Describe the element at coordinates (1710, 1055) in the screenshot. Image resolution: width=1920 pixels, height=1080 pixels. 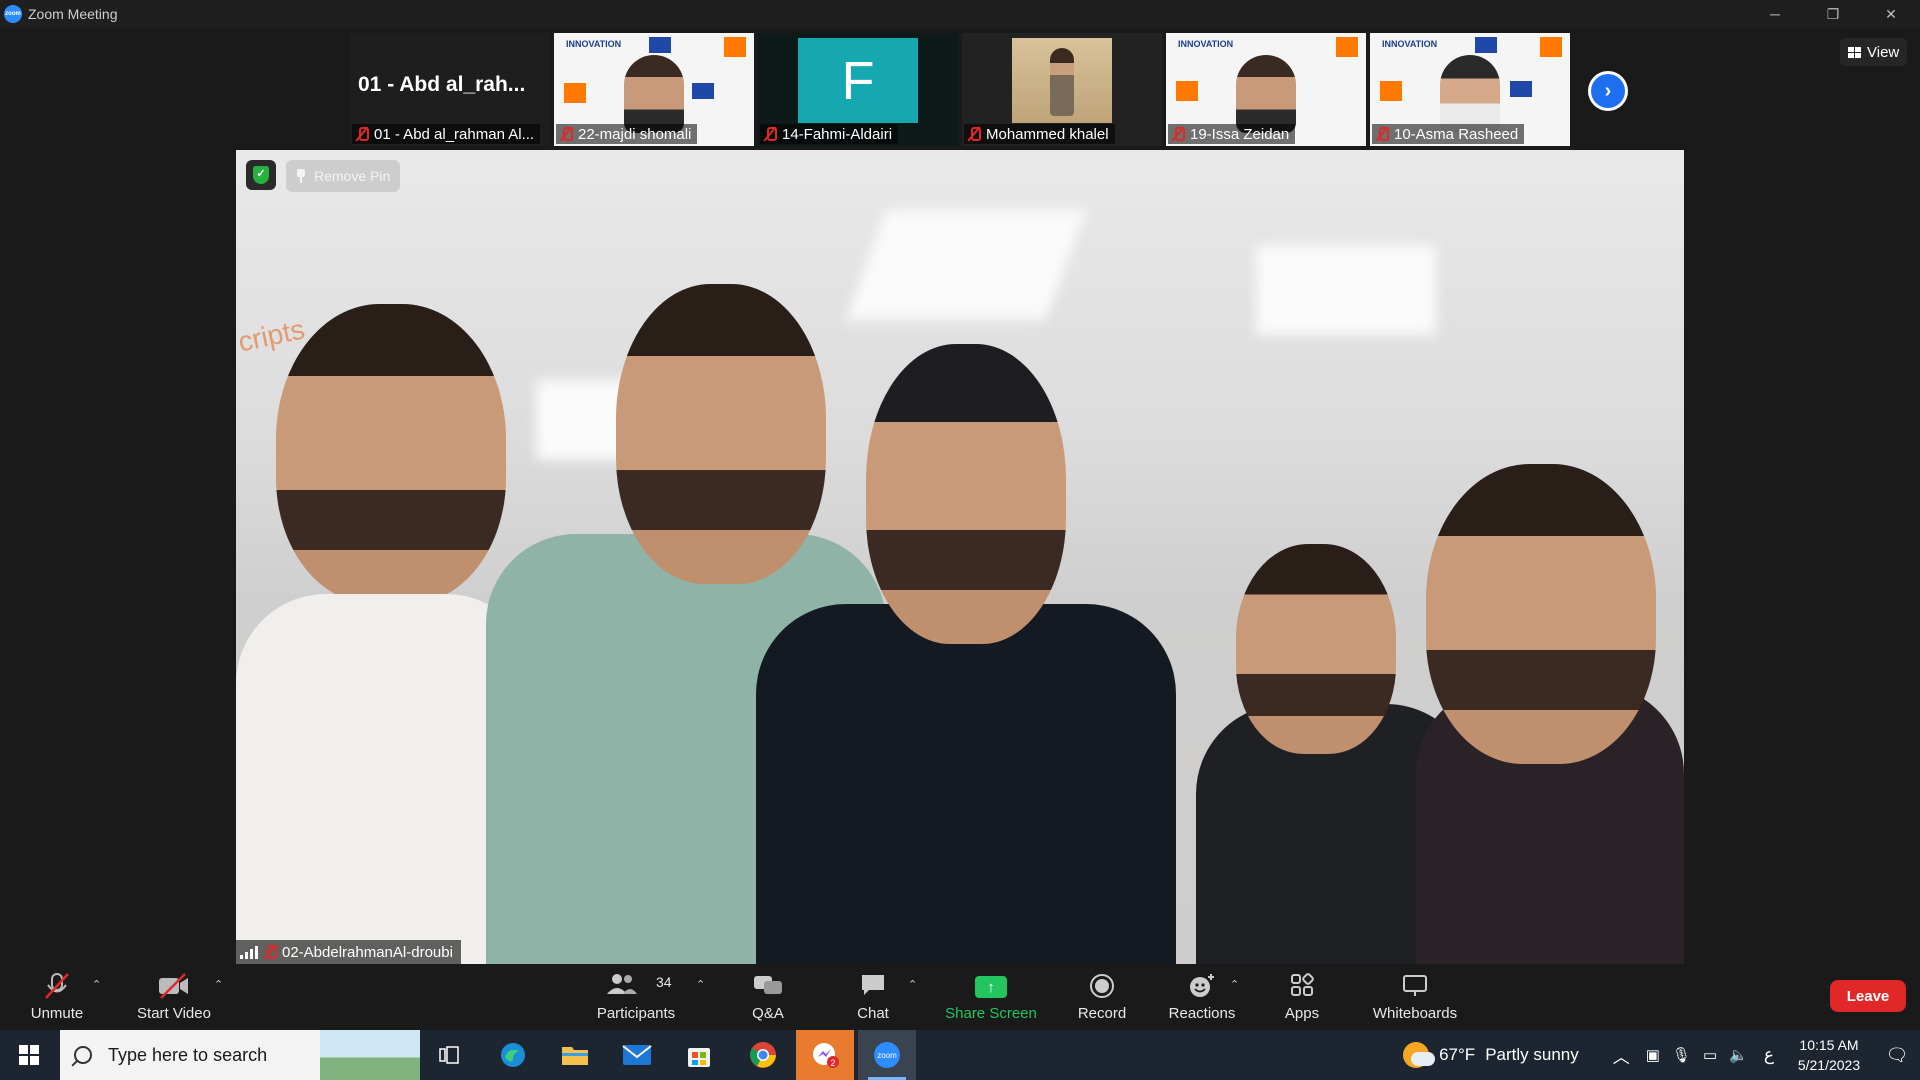
I see `battery-icon: ▭` at that location.